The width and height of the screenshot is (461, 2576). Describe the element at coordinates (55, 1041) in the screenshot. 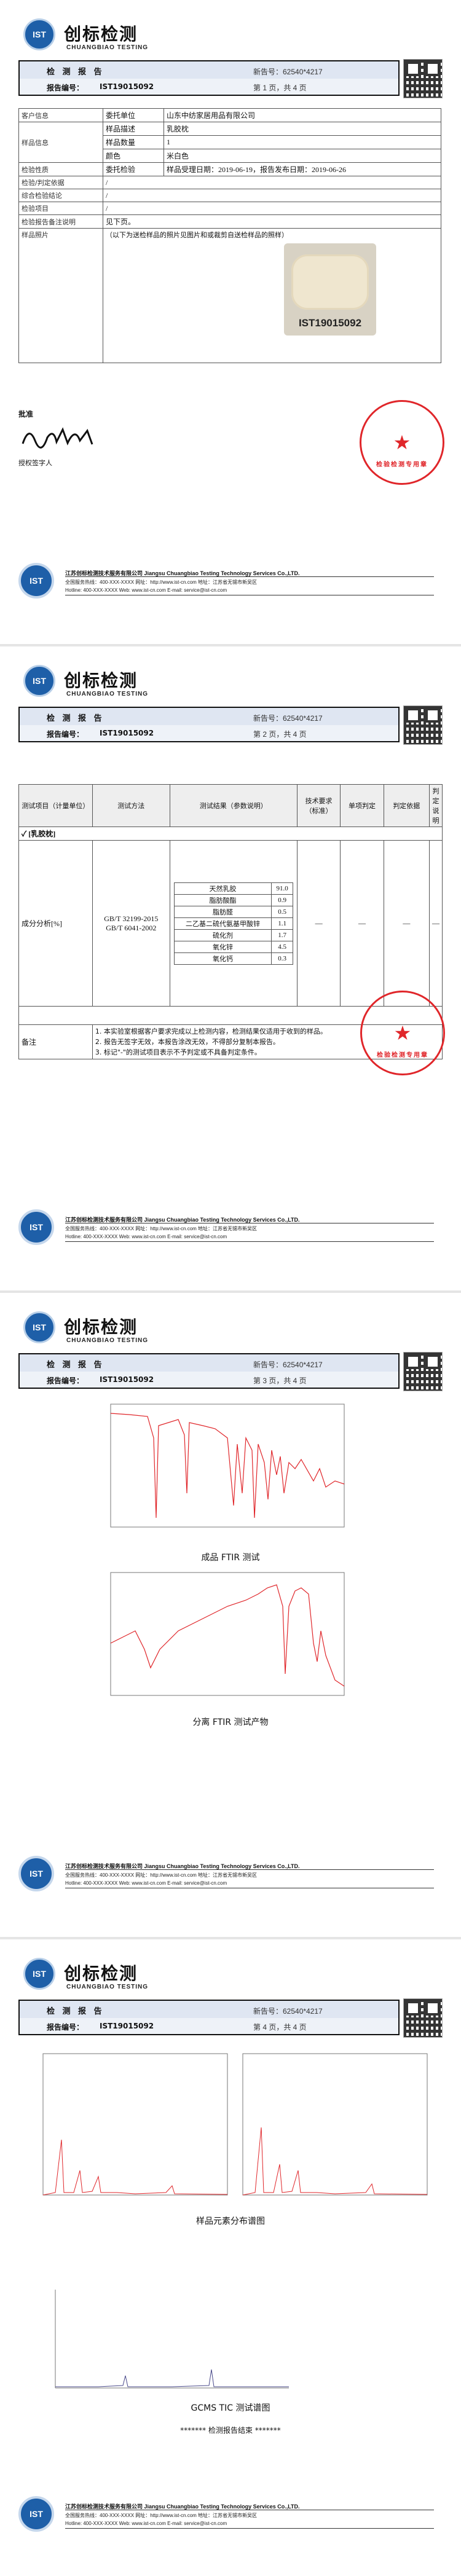

I see `notes-label: 备注` at that location.